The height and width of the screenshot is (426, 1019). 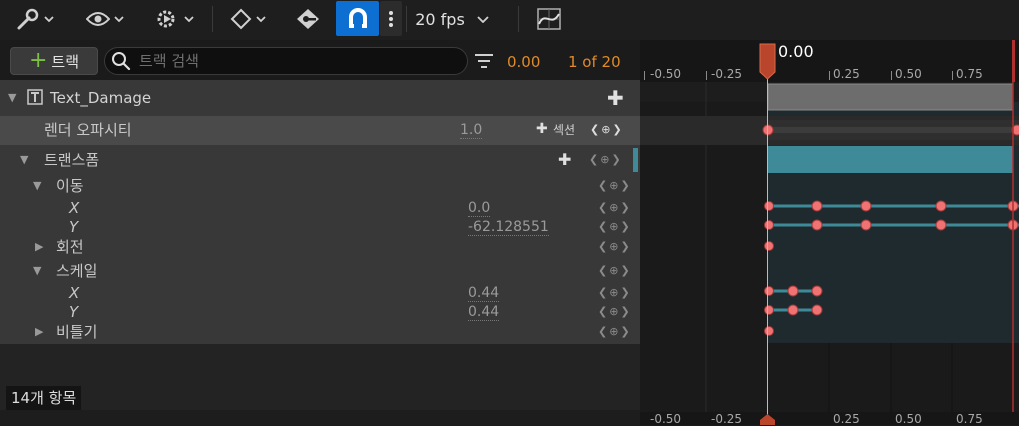 What do you see at coordinates (320, 377) in the screenshot?
I see `tree-empty-area` at bounding box center [320, 377].